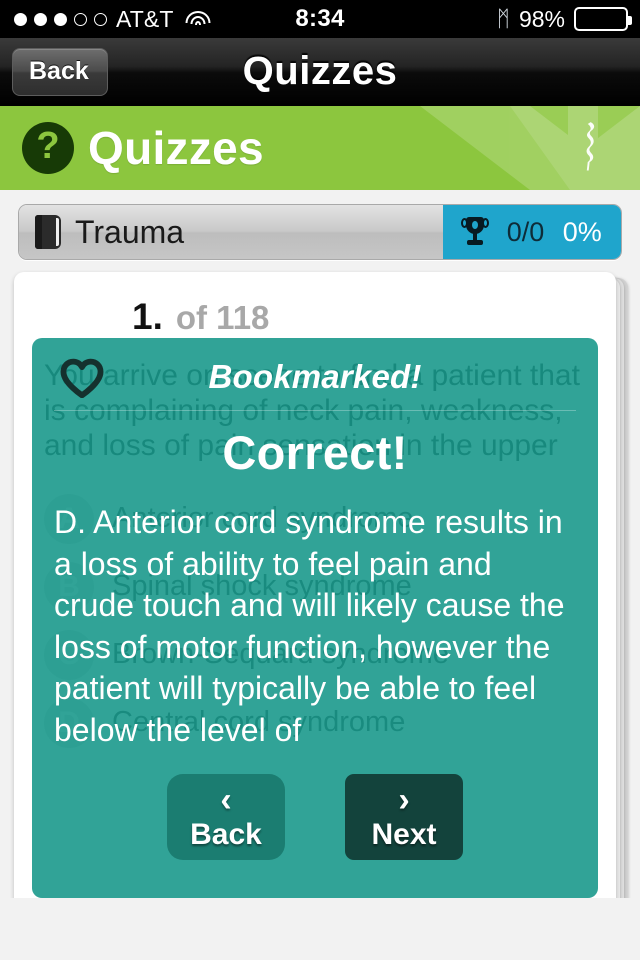 Image resolution: width=640 pixels, height=960 pixels. I want to click on question-number: 1., so click(147, 316).